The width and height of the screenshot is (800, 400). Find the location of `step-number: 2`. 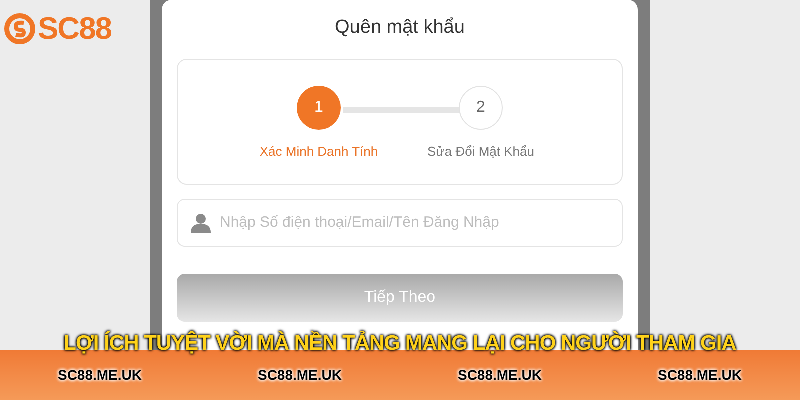

step-number: 2 is located at coordinates (481, 108).